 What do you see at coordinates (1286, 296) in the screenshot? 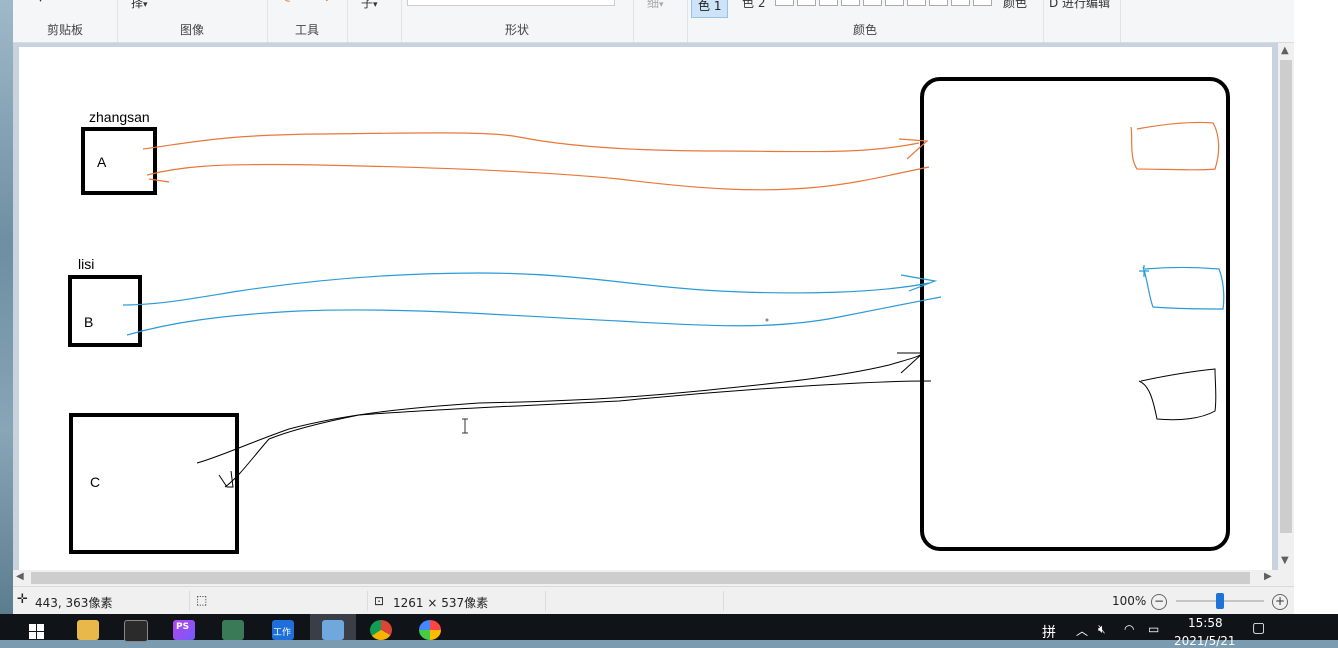
I see `vertical-scroll-thumb` at bounding box center [1286, 296].